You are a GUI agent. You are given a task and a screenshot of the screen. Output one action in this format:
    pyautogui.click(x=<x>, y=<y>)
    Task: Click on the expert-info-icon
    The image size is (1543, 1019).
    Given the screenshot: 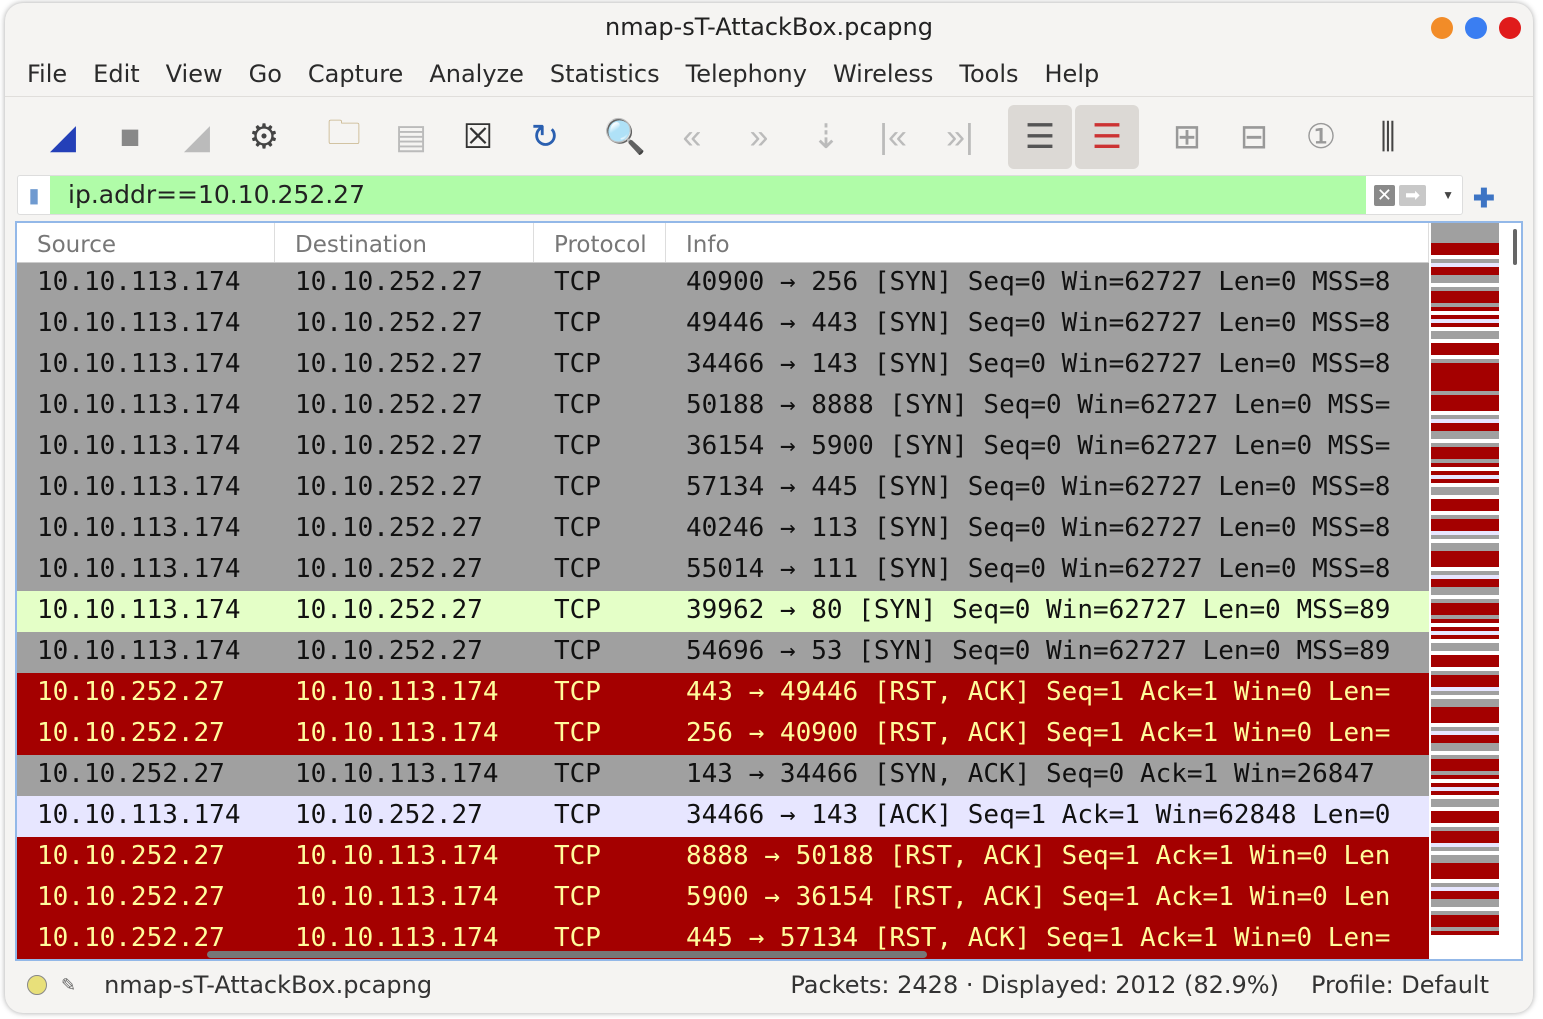 What is the action you would take?
    pyautogui.click(x=37, y=985)
    